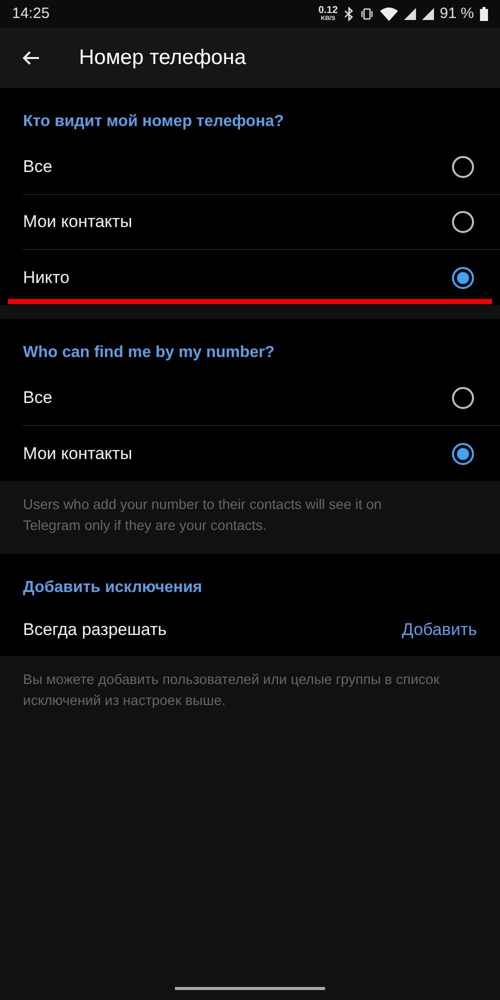 The image size is (500, 1000). What do you see at coordinates (261, 277) in the screenshot?
I see `option-row: Никто` at bounding box center [261, 277].